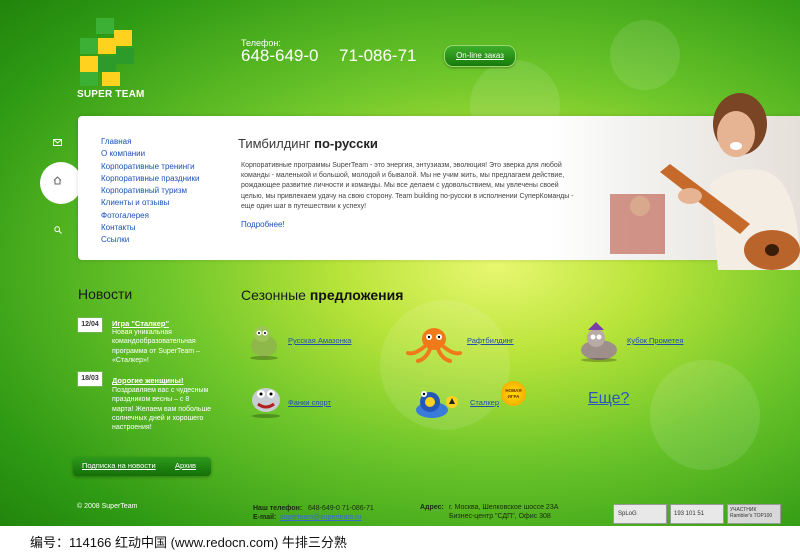 Image resolution: width=800 pixels, height=554 pixels. Describe the element at coordinates (266, 399) in the screenshot. I see `monster-mascot-icon` at that location.